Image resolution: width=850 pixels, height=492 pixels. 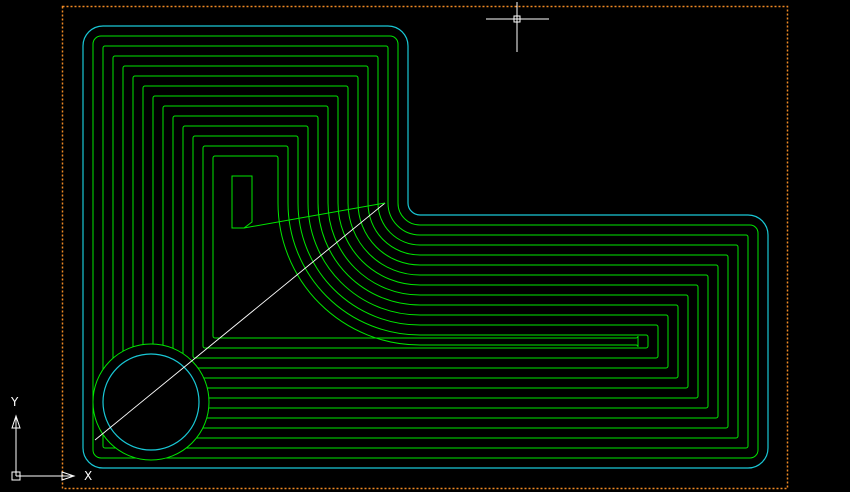 What do you see at coordinates (15, 402) in the screenshot?
I see `ucs-y-label: Y` at bounding box center [15, 402].